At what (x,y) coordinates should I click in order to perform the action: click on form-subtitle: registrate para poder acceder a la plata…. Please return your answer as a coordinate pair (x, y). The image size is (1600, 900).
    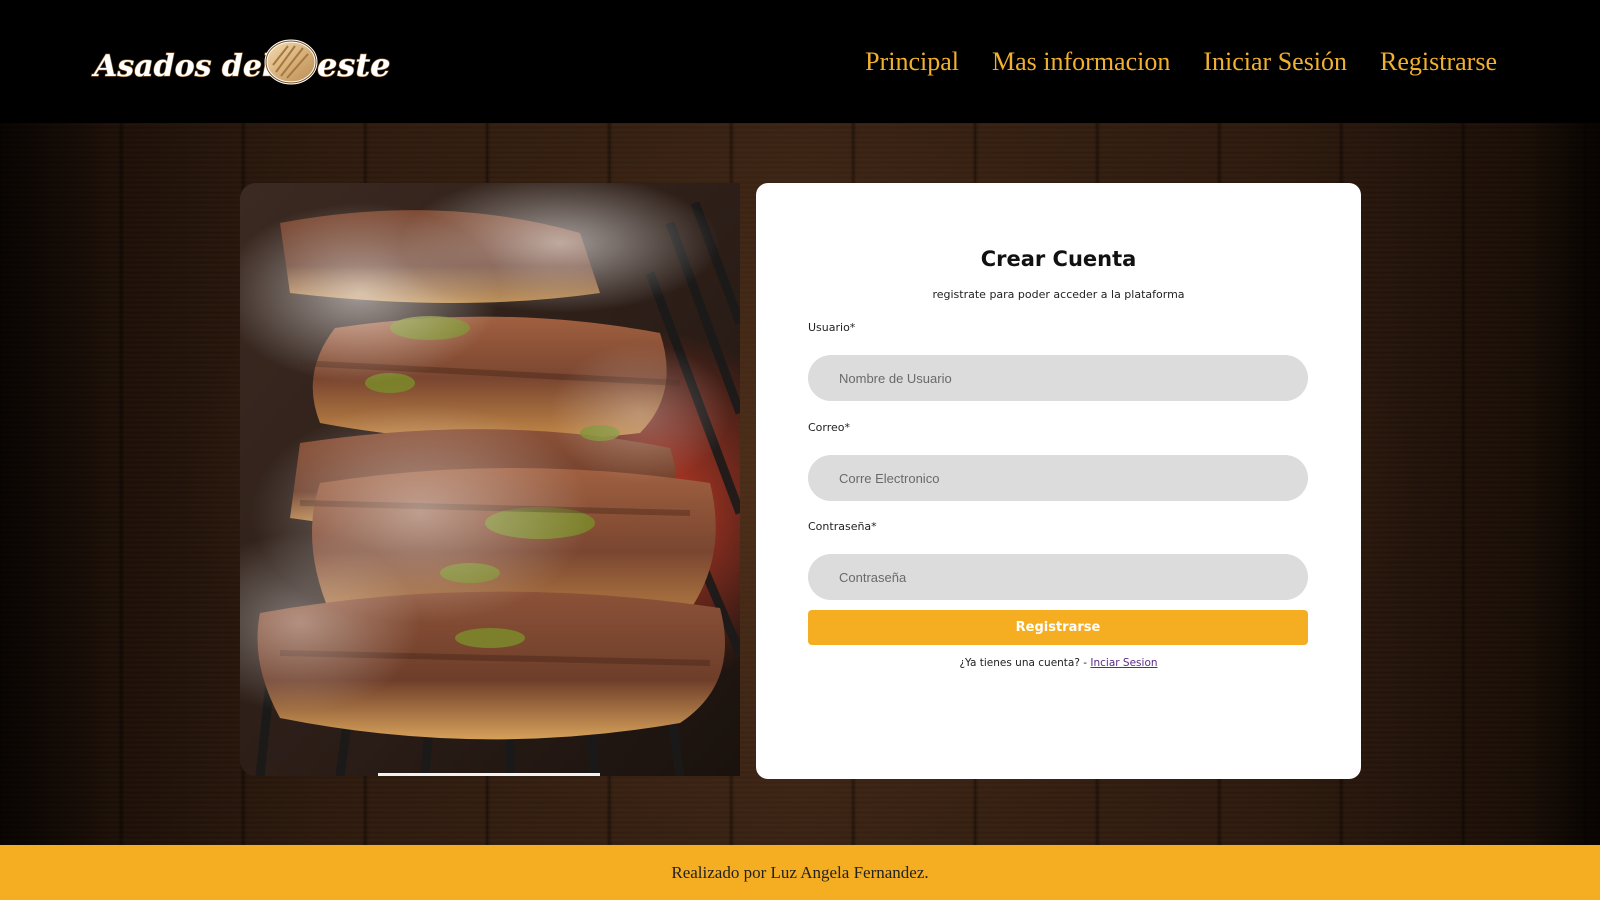
    Looking at the image, I should click on (1058, 294).